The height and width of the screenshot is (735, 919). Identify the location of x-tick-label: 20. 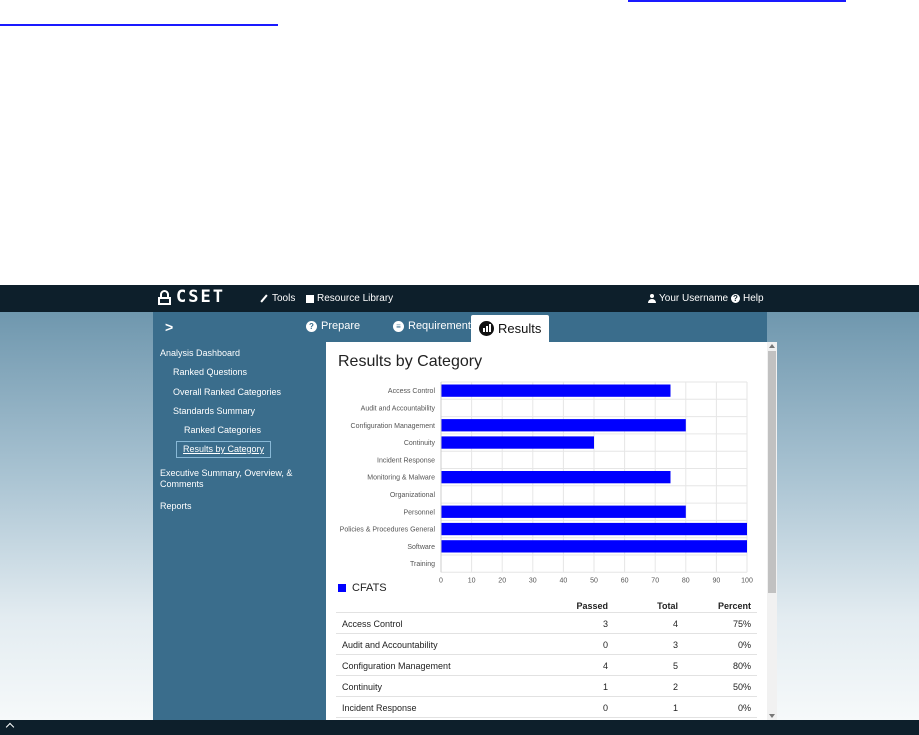
(502, 580).